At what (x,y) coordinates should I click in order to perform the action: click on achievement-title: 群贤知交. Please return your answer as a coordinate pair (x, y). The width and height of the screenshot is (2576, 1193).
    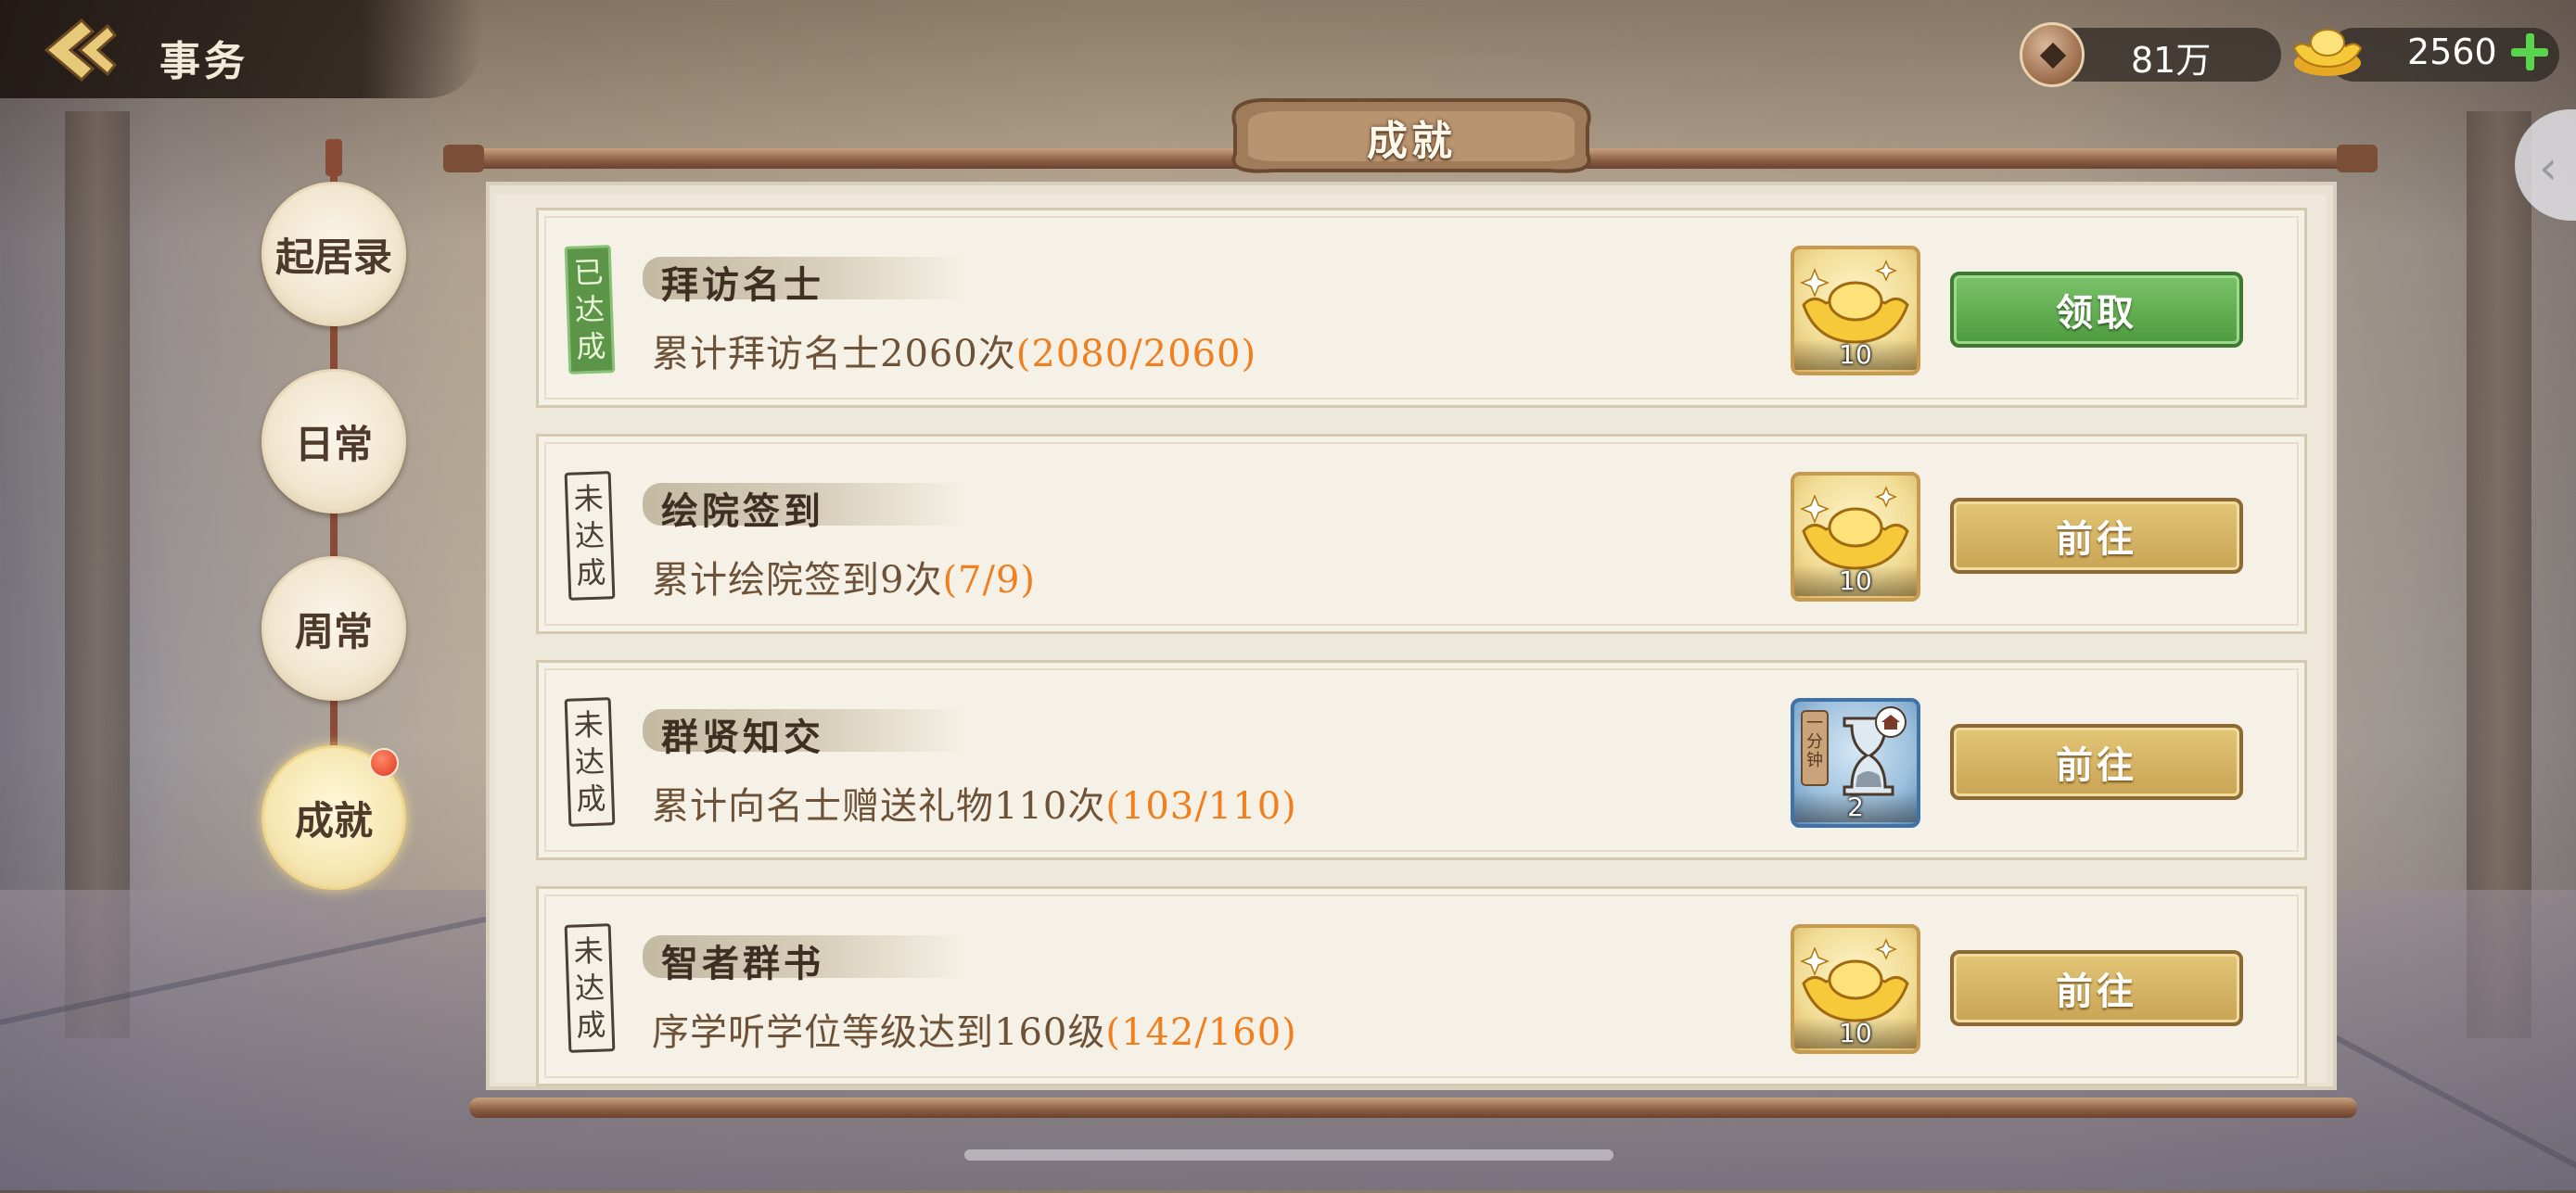
    Looking at the image, I should click on (742, 737).